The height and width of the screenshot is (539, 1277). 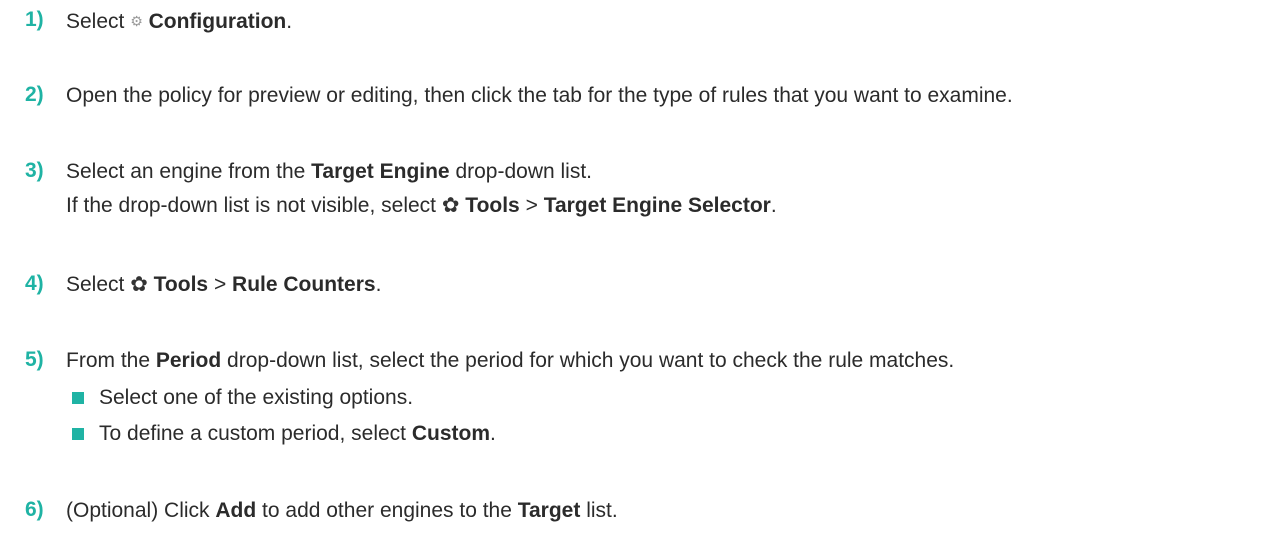 I want to click on step-number: 4), so click(x=34, y=283).